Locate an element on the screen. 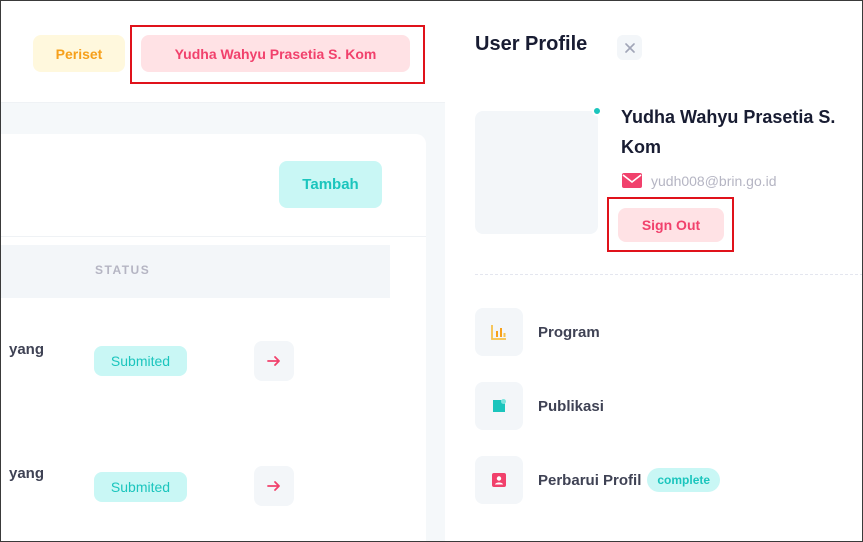  annotation-highlight-signout is located at coordinates (670, 224).